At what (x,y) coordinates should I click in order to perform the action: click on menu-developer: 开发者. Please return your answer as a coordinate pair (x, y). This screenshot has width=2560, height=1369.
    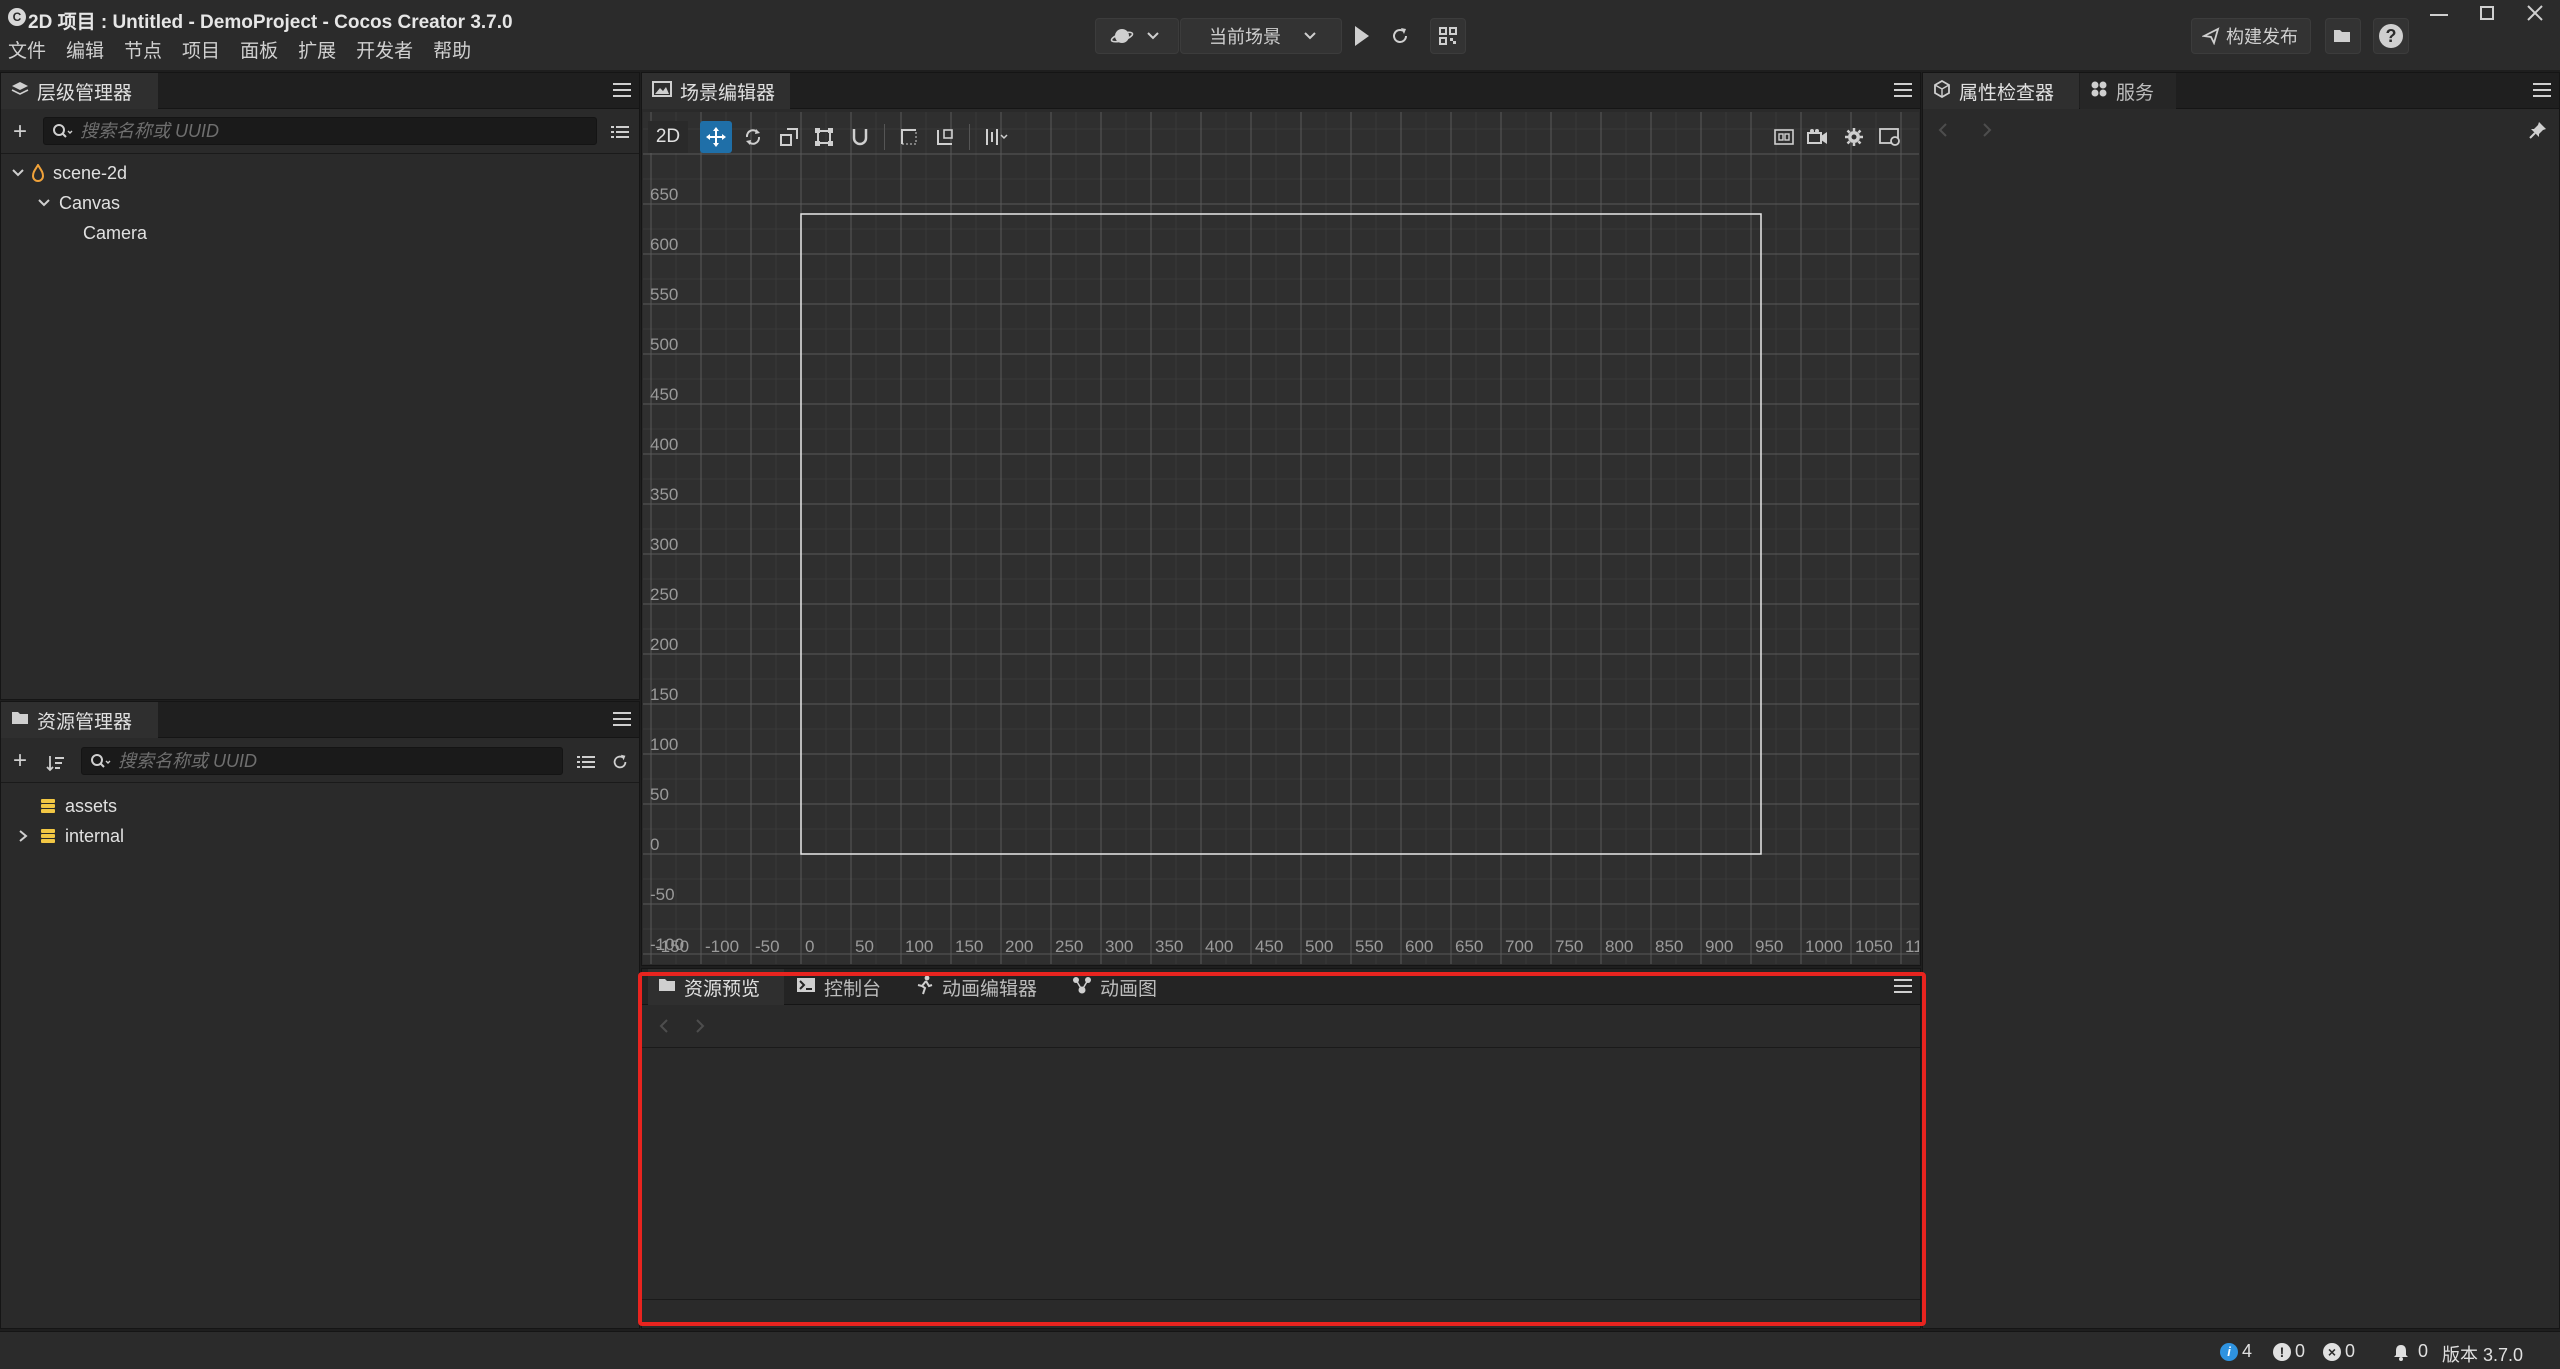
    Looking at the image, I should click on (384, 49).